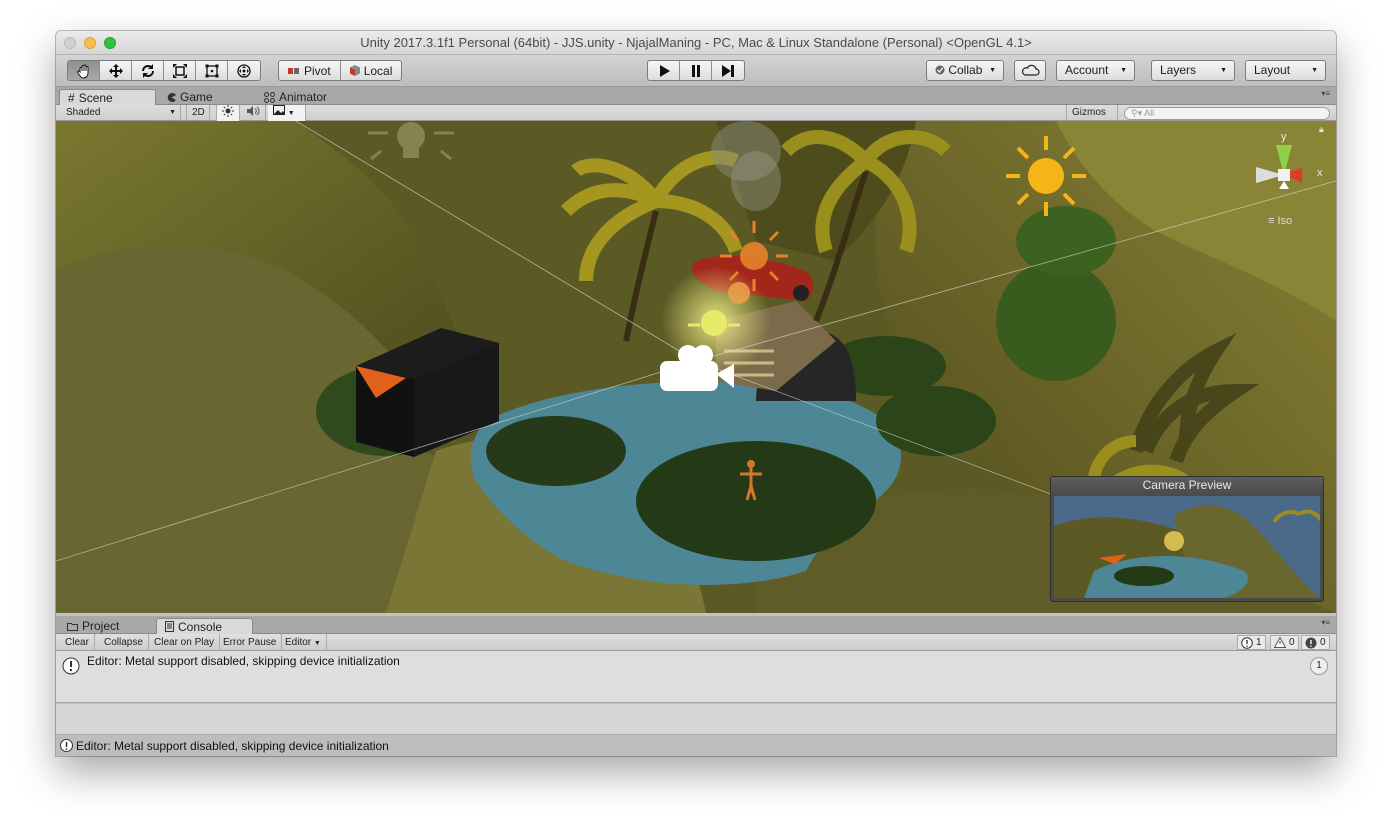 The image size is (1392, 836). I want to click on account-dropdown: Account ▼, so click(1095, 70).